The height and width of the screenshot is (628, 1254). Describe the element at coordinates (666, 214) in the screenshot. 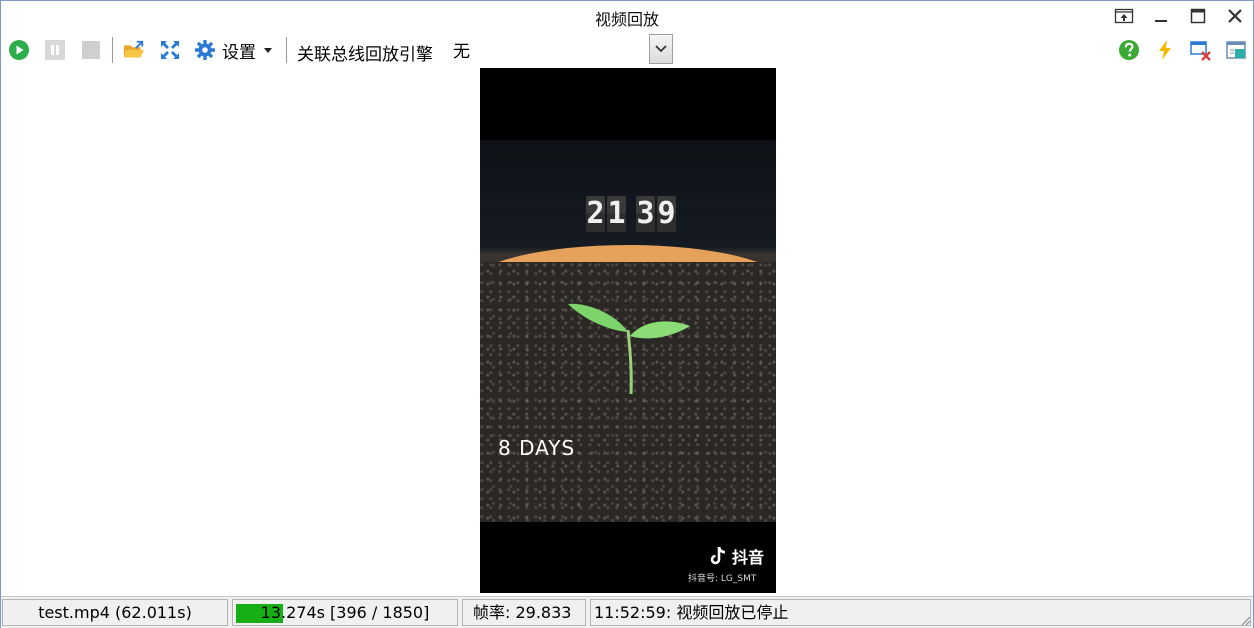

I see `clock-digit: 9` at that location.